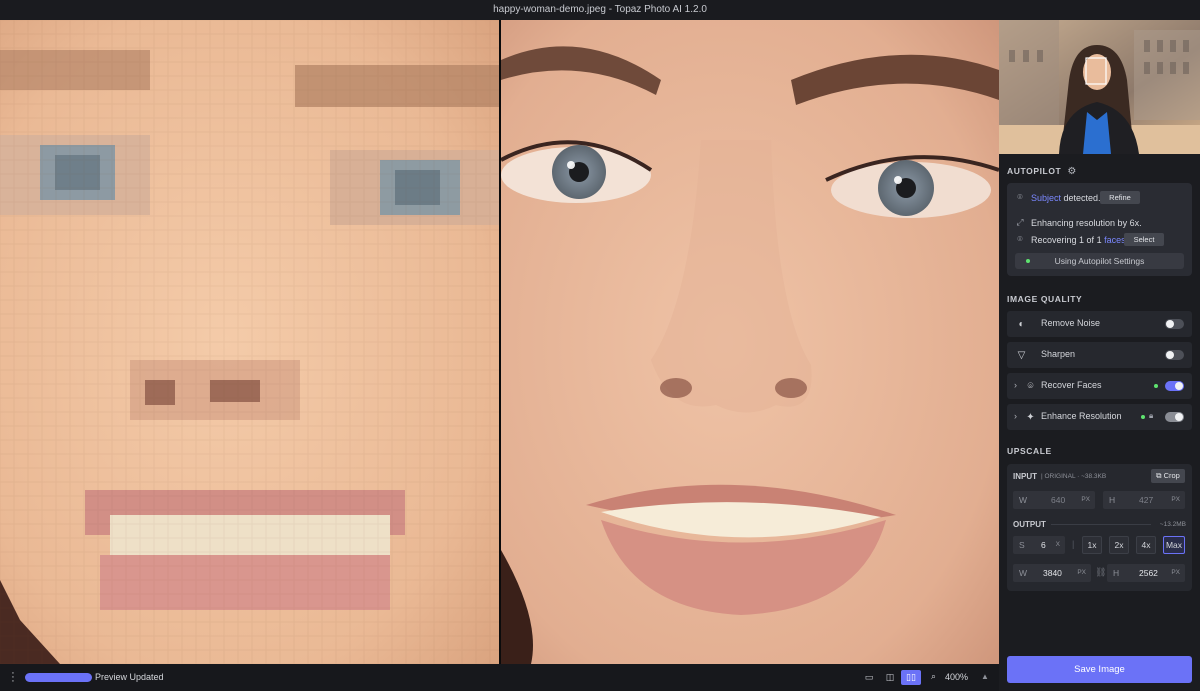 This screenshot has width=1200, height=691. Describe the element at coordinates (1175, 572) in the screenshot. I see `output-height-unit: PX` at that location.